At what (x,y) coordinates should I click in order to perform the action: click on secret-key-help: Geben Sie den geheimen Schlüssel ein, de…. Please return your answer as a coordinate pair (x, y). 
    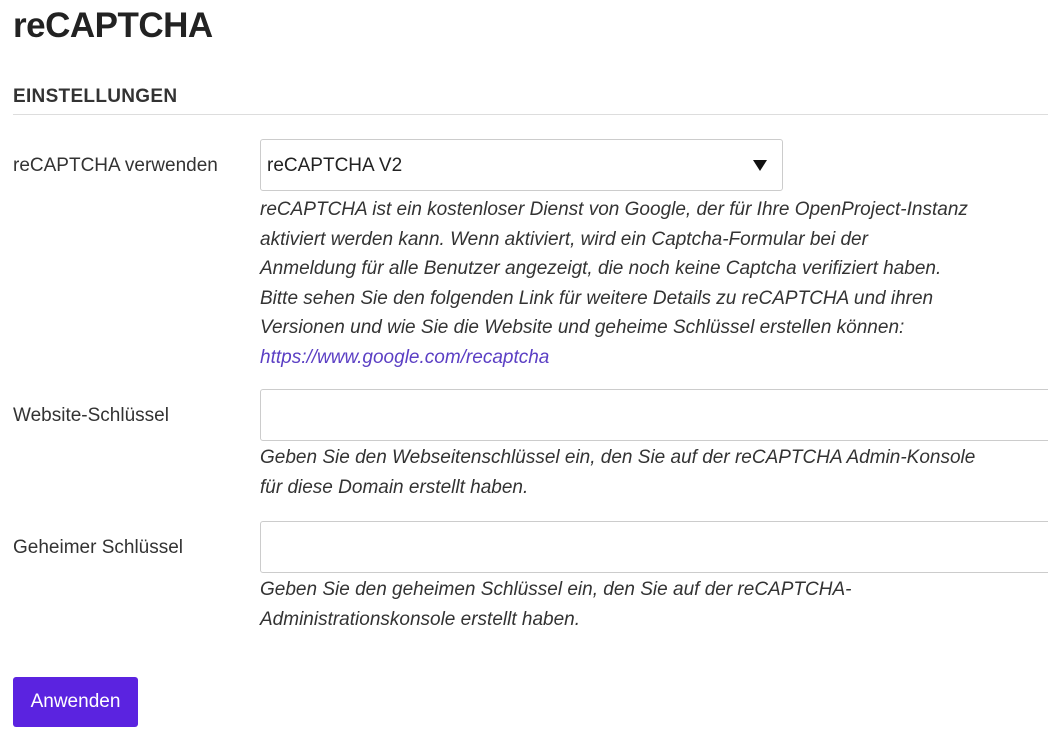
    Looking at the image, I should click on (555, 604).